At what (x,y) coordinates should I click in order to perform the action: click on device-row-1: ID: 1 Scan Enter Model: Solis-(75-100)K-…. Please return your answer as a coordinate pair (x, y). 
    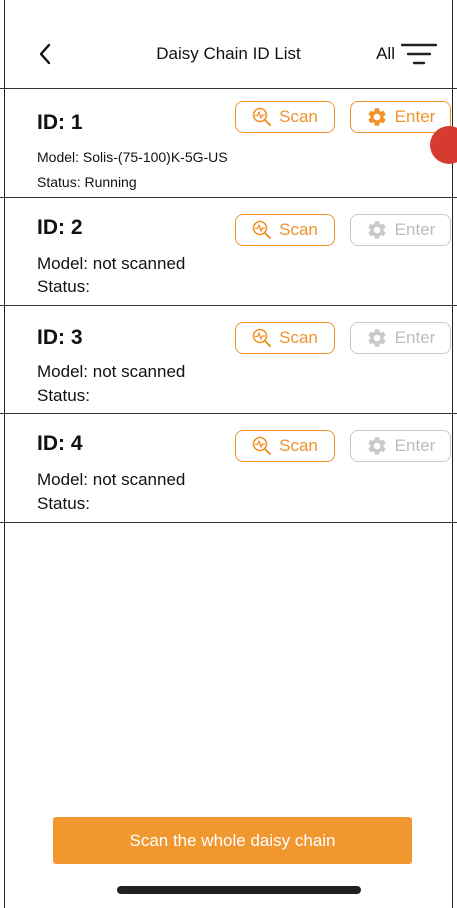
    Looking at the image, I should click on (228, 143).